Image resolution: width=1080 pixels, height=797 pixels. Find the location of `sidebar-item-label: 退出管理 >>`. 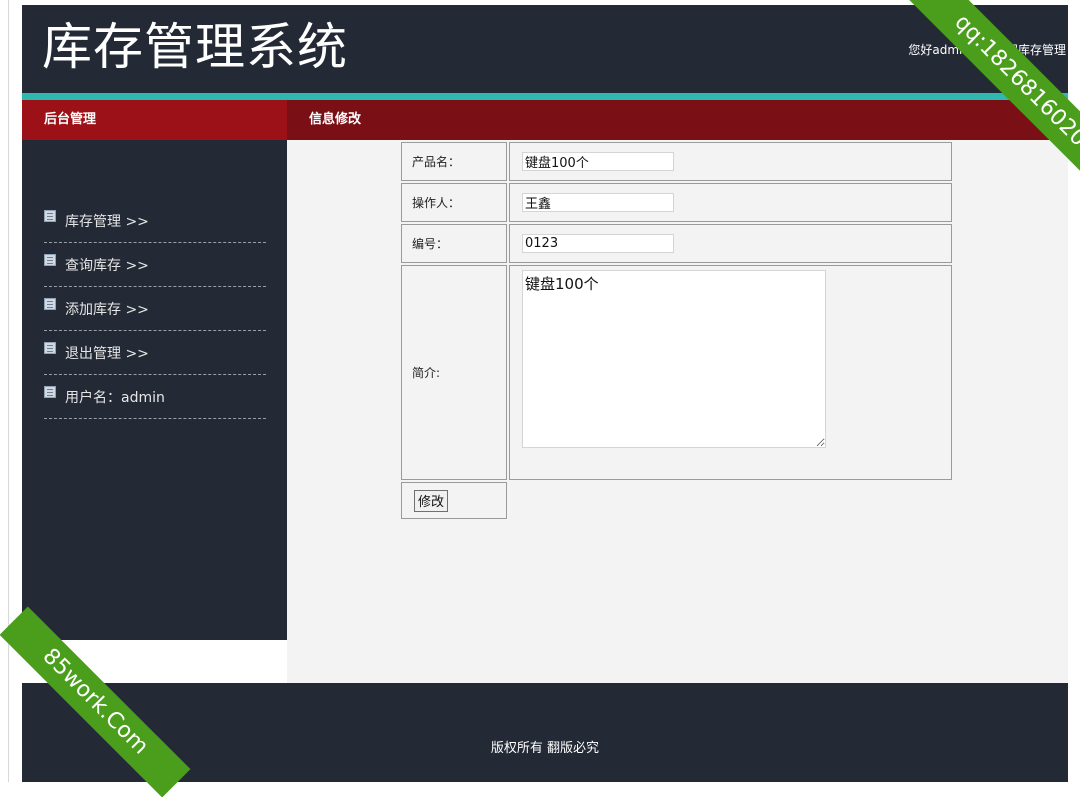

sidebar-item-label: 退出管理 >> is located at coordinates (107, 354).